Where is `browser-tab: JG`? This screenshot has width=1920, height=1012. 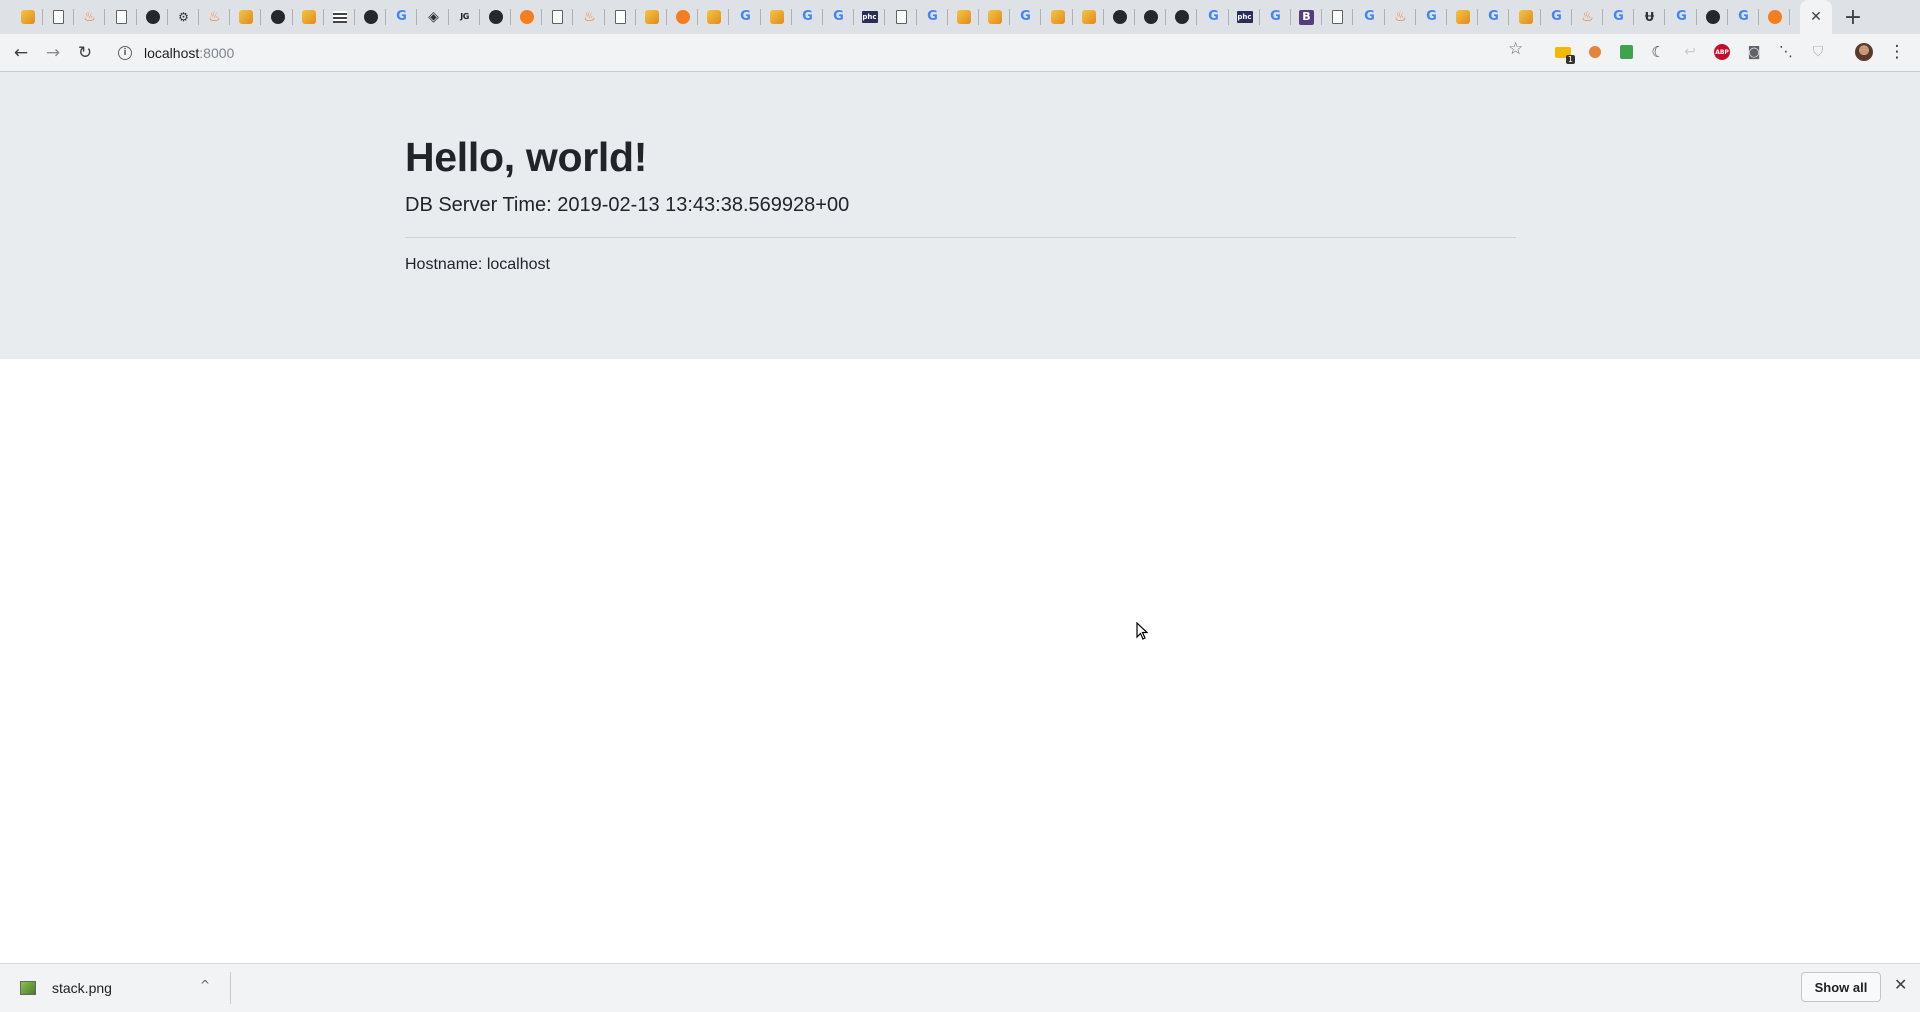
browser-tab: JG is located at coordinates (464, 17).